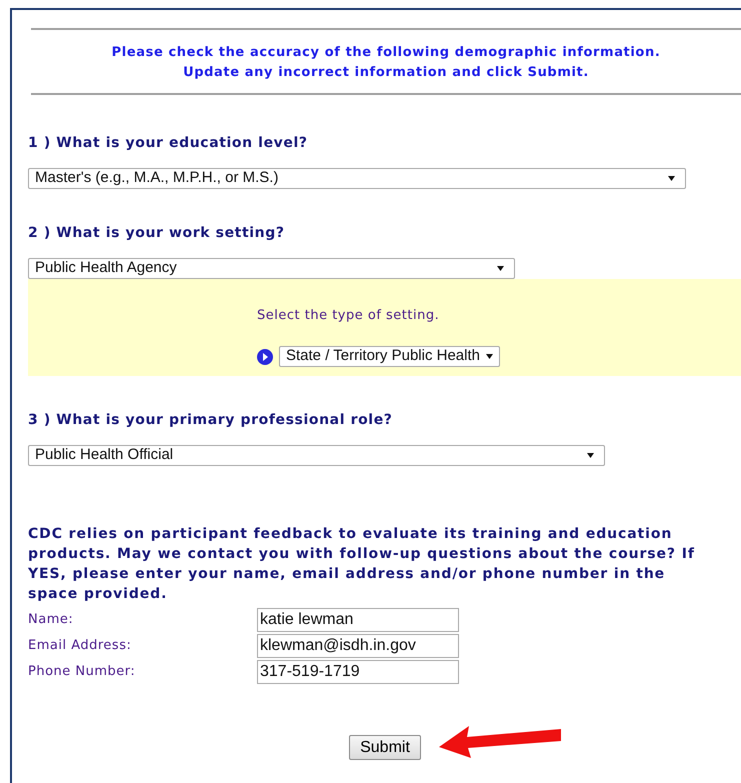 This screenshot has height=783, width=741. I want to click on field-label: Phone Number:, so click(82, 672).